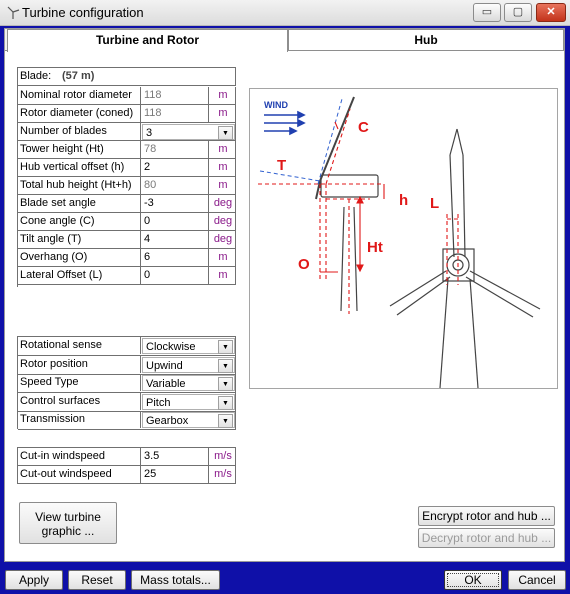 Image resolution: width=570 pixels, height=594 pixels. Describe the element at coordinates (79, 131) in the screenshot. I see `param-label: Number of blades` at that location.